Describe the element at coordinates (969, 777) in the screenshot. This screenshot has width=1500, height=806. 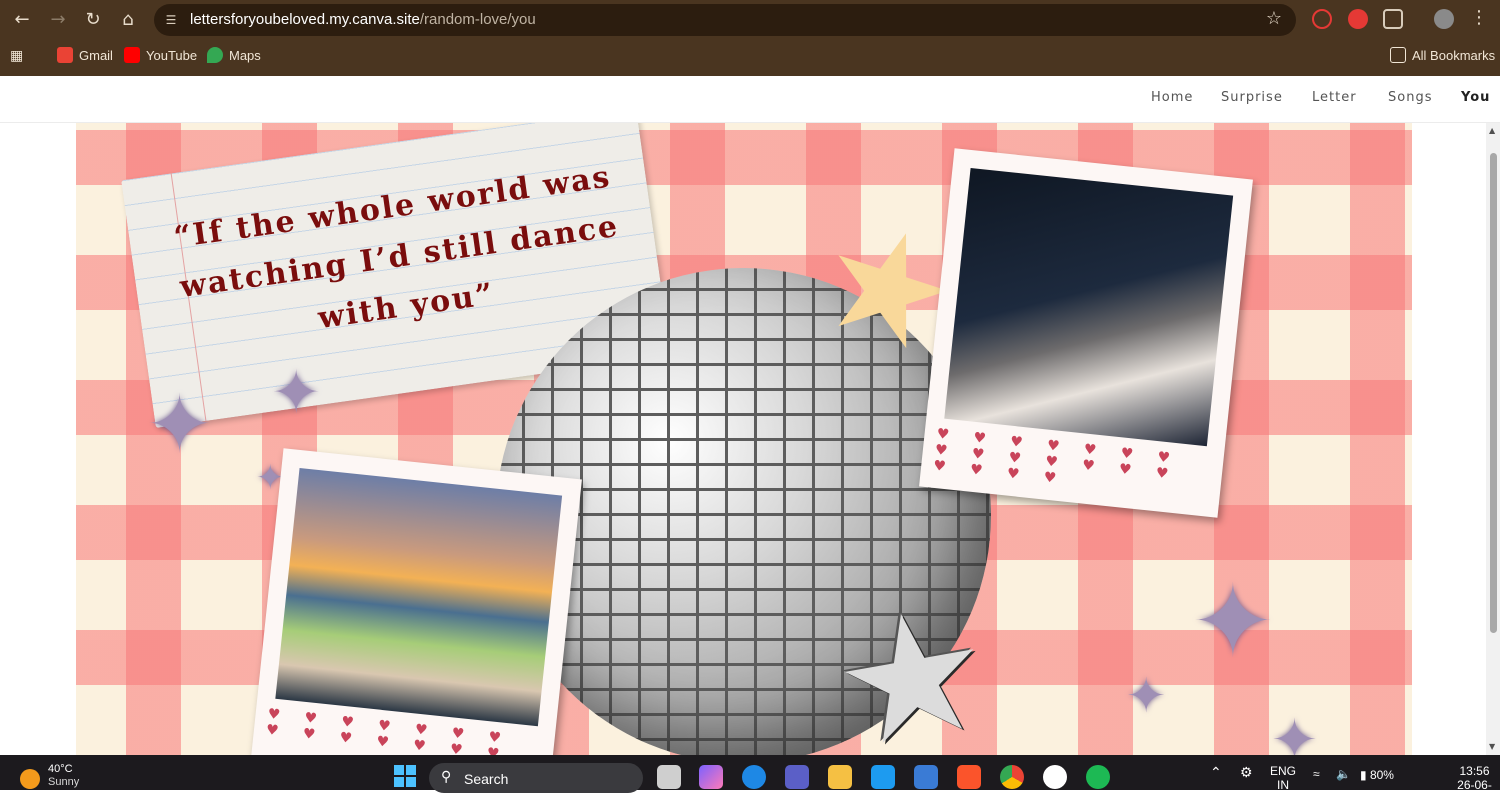
I see `brave-icon` at that location.